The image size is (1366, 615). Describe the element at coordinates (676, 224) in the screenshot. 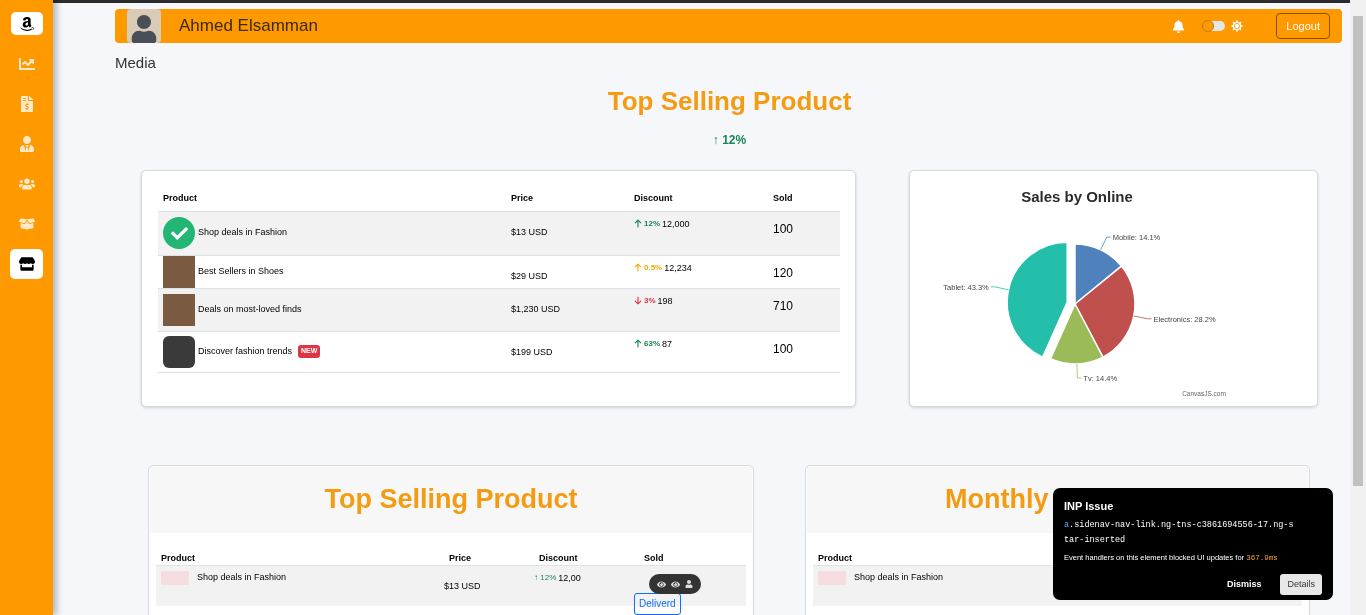

I see `discount-amount: 12,000` at that location.